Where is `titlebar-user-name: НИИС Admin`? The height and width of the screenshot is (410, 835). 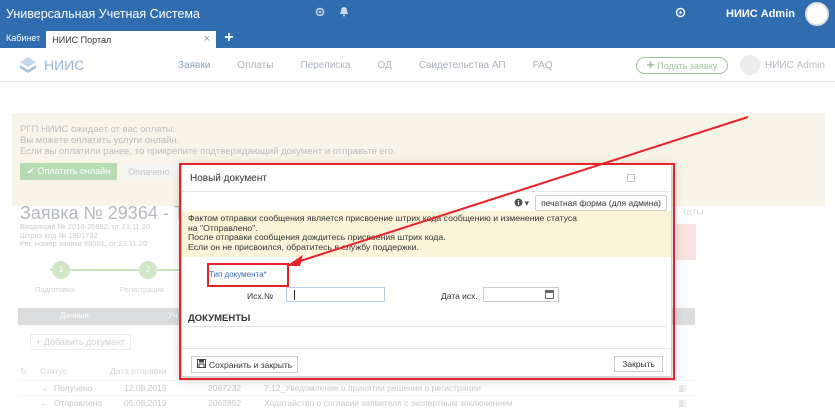 titlebar-user-name: НИИС Admin is located at coordinates (760, 14).